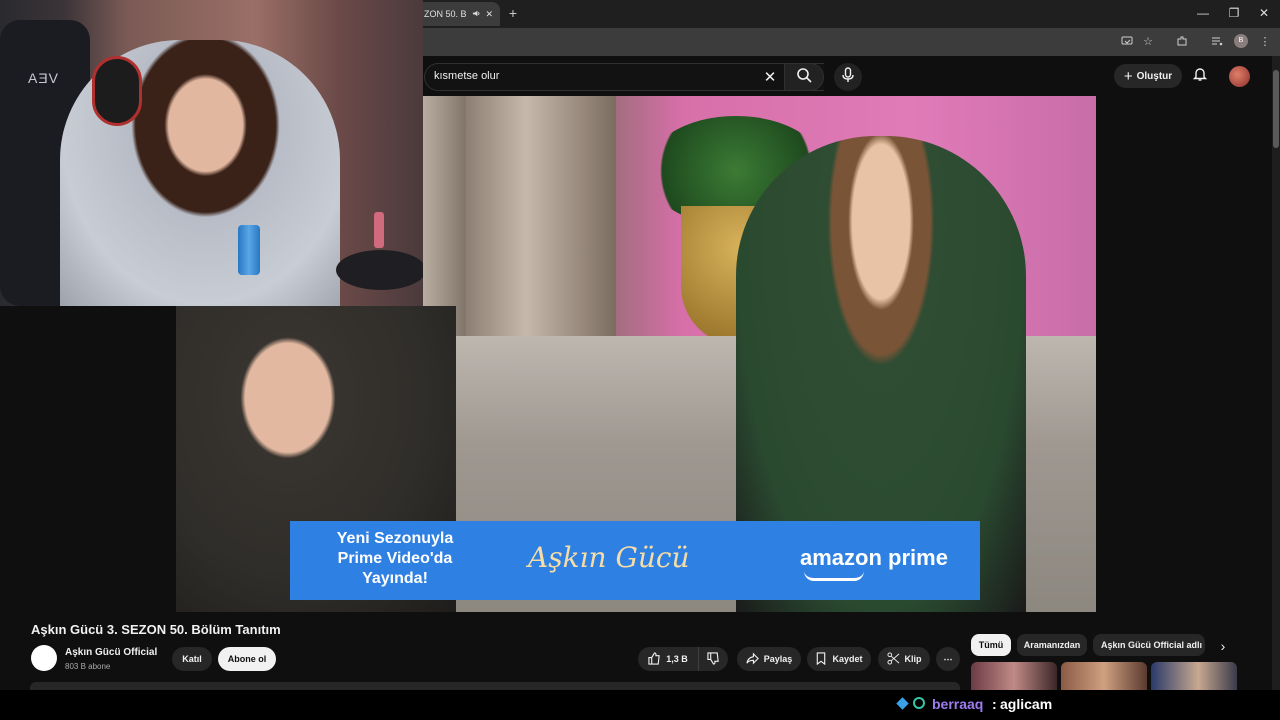  I want to click on save-label: Kaydet, so click(847, 659).